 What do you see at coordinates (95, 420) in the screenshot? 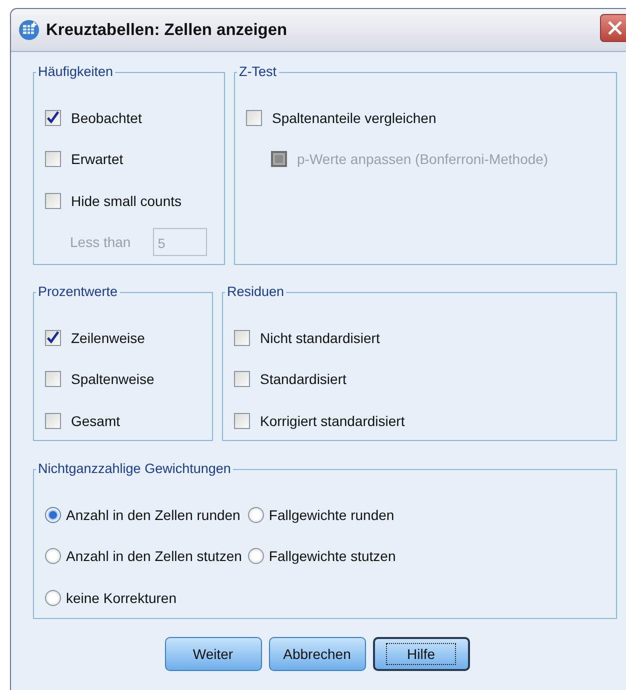
I see `checkbox-label: Gesamt` at bounding box center [95, 420].